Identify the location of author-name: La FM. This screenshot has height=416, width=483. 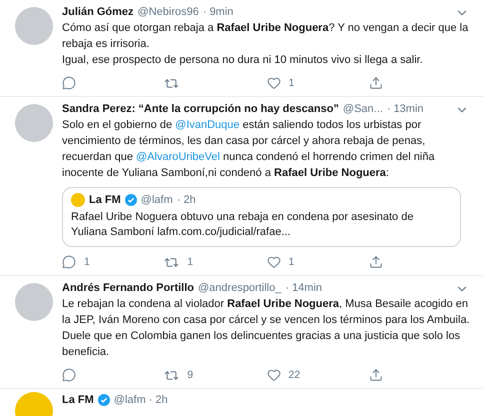
(78, 400).